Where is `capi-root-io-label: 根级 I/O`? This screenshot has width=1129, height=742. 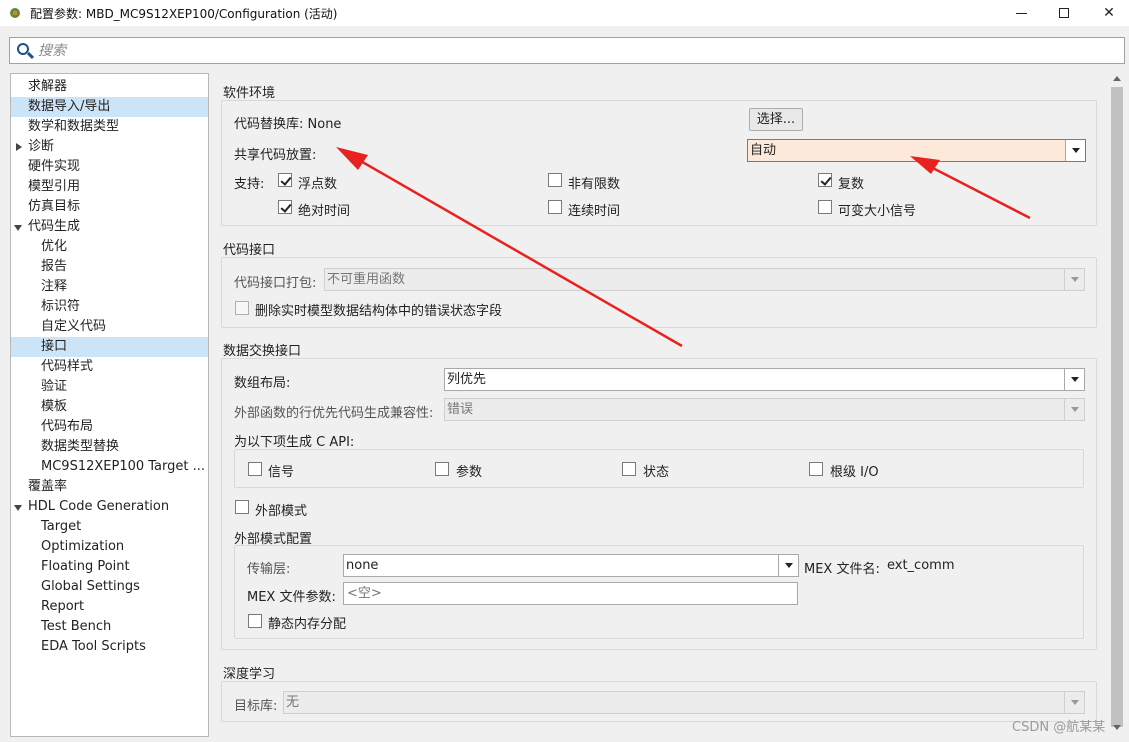
capi-root-io-label: 根级 I/O is located at coordinates (854, 472).